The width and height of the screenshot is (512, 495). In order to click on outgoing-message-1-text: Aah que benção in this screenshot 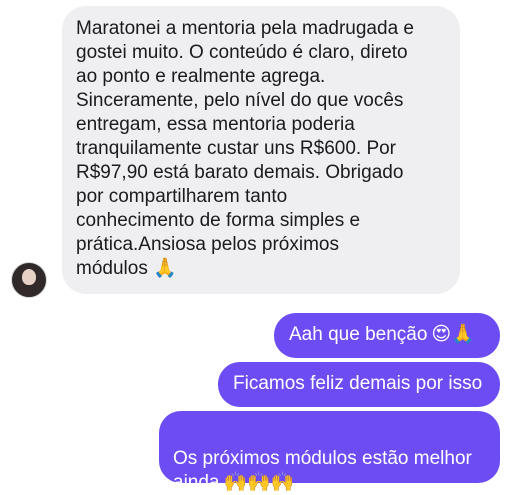, I will do `click(358, 334)`.